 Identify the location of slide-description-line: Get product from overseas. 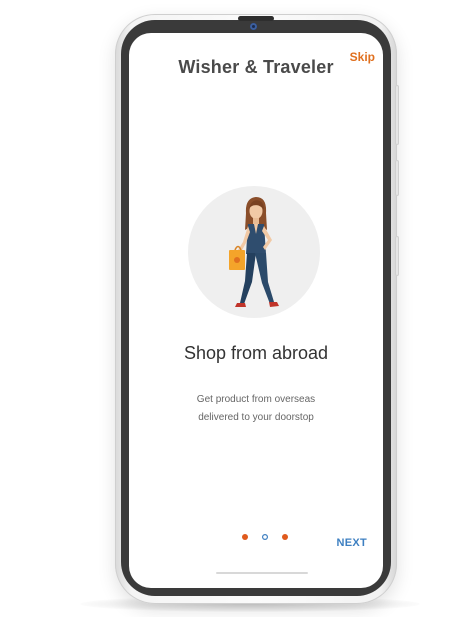
(256, 399).